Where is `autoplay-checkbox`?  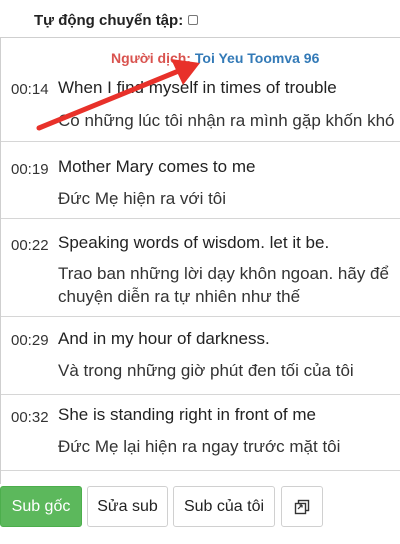
autoplay-checkbox is located at coordinates (193, 20).